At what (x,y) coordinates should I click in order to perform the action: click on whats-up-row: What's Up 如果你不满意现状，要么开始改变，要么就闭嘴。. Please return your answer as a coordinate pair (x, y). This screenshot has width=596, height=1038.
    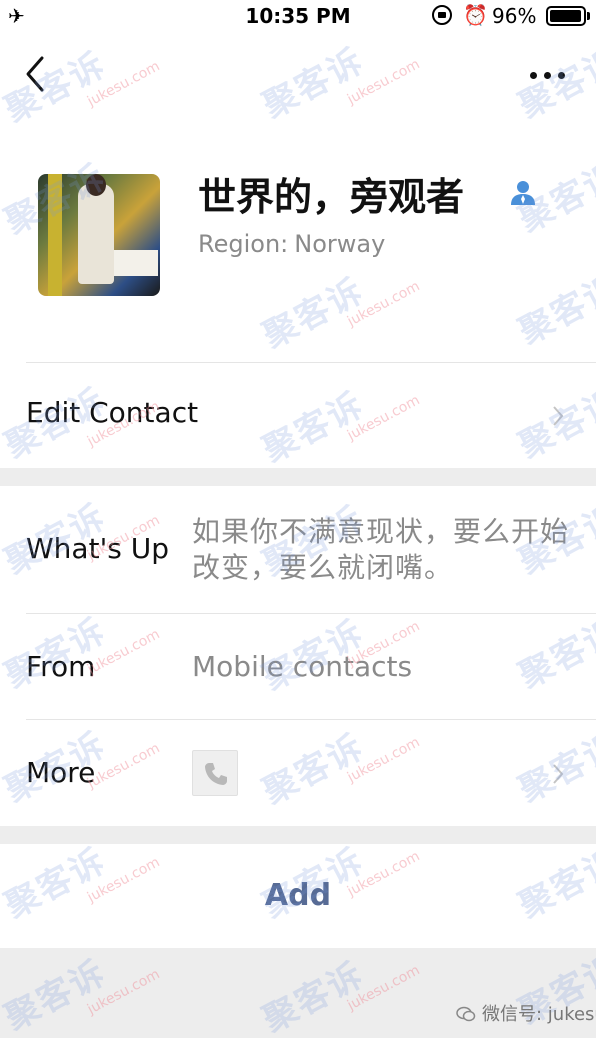
    Looking at the image, I should click on (298, 550).